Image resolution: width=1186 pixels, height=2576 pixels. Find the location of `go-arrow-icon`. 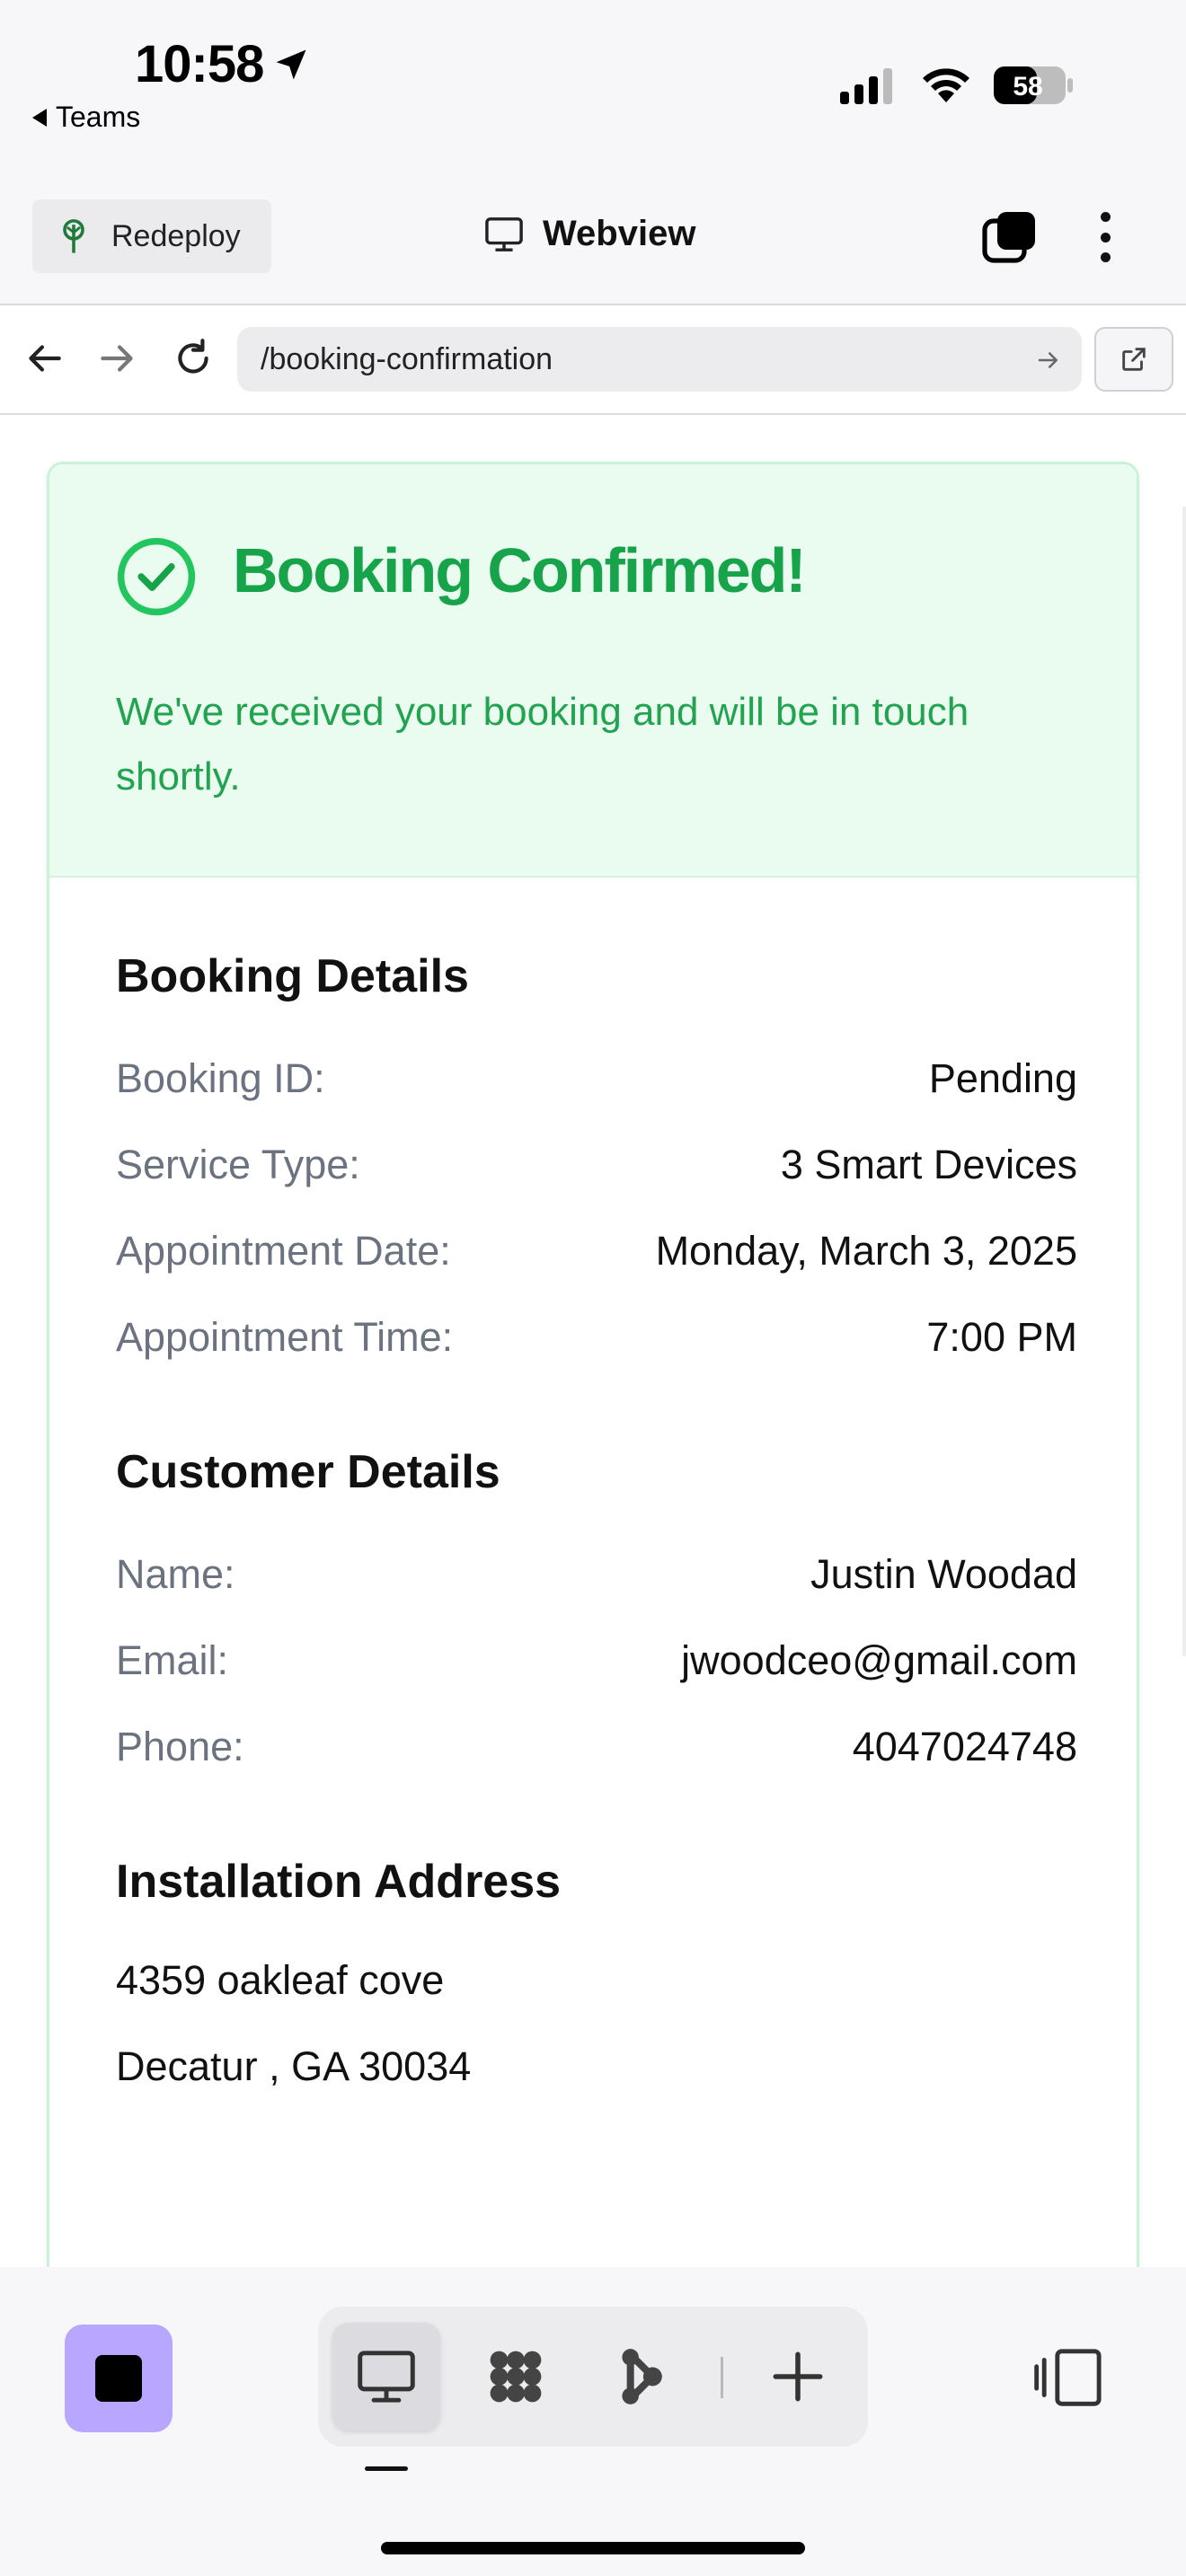

go-arrow-icon is located at coordinates (1048, 360).